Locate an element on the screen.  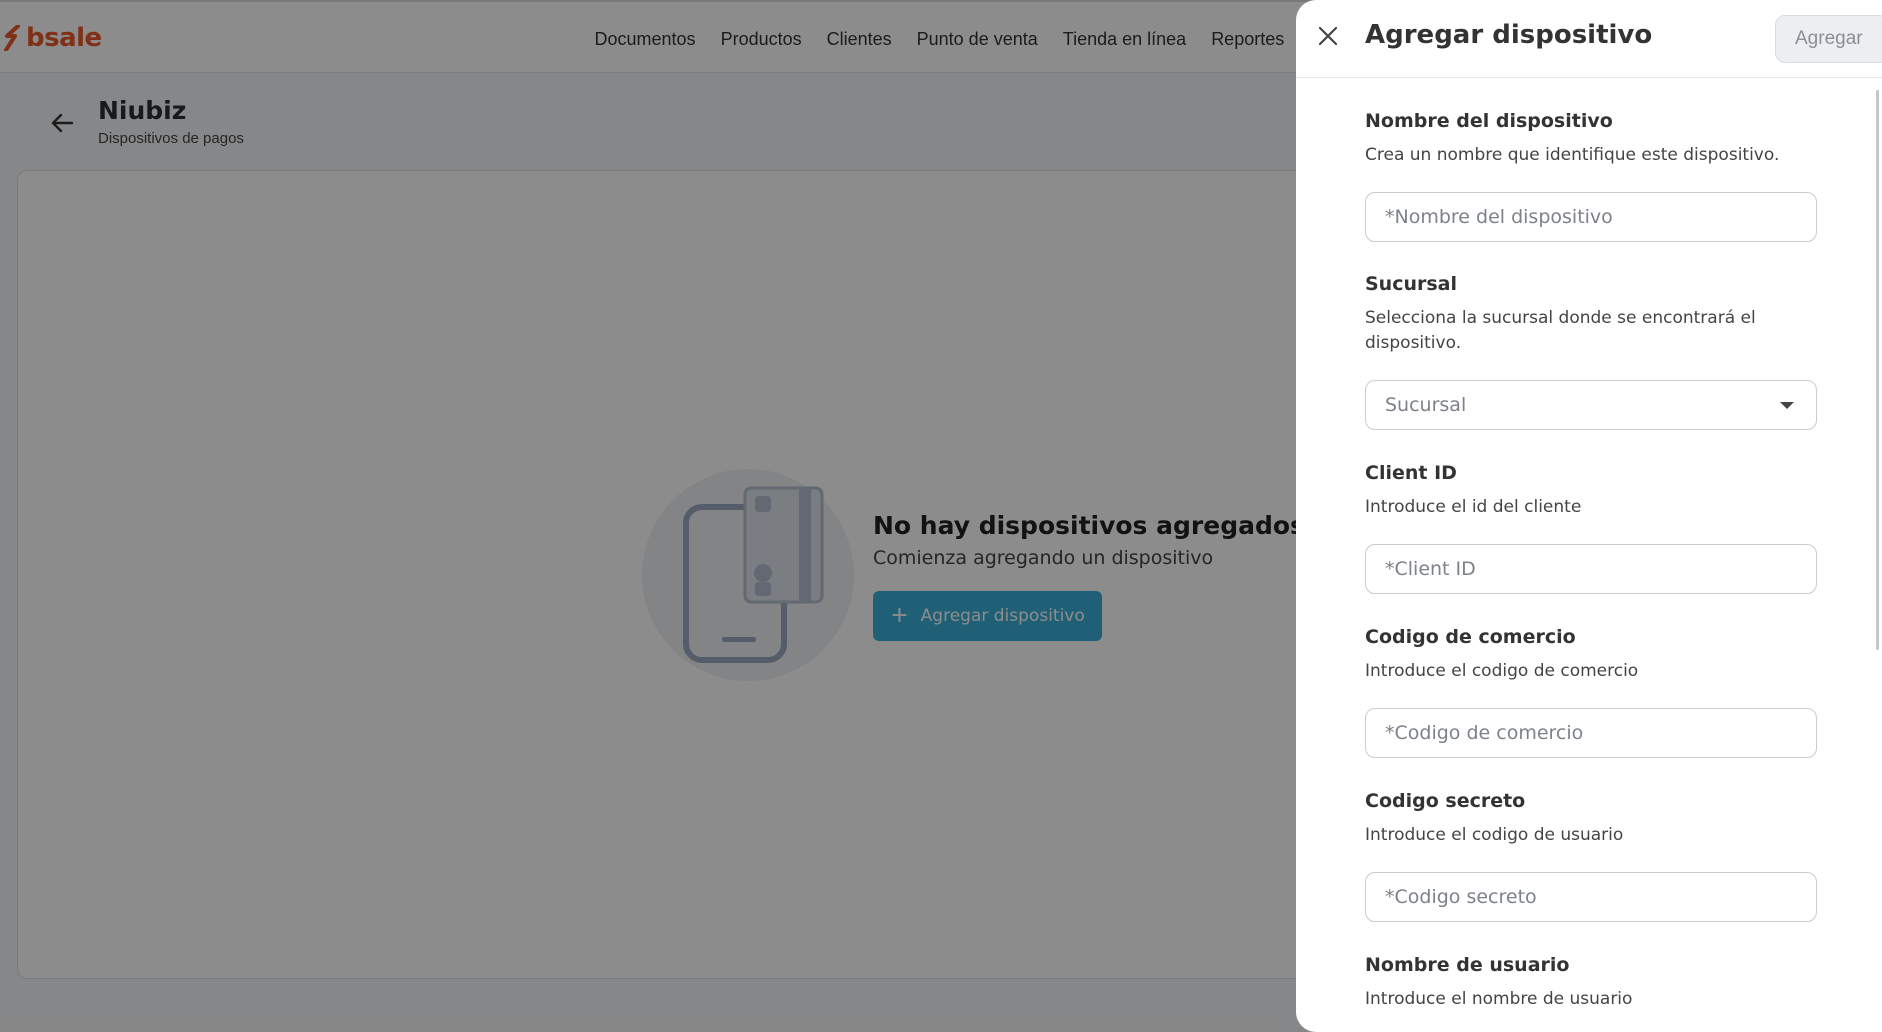
close-icon is located at coordinates (1328, 36).